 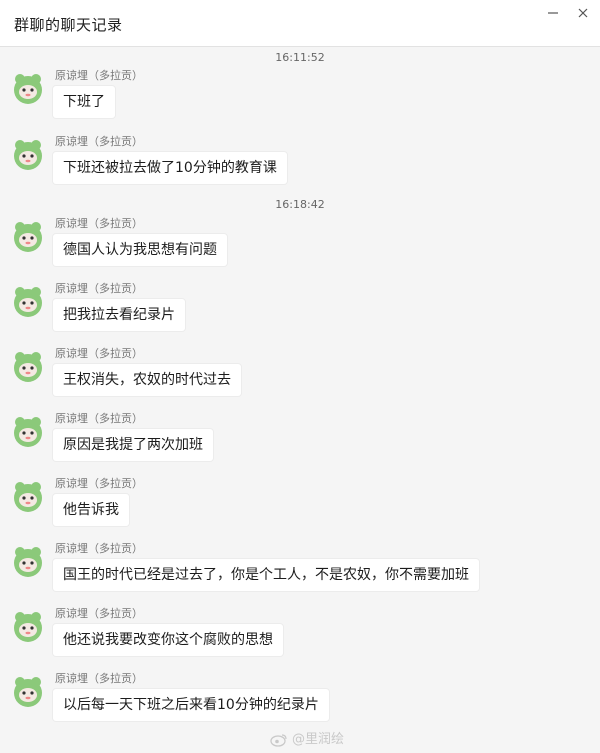 I want to click on message-item: 原谅埋（多拉贡） 把我拉去看纪录片, so click(x=300, y=312).